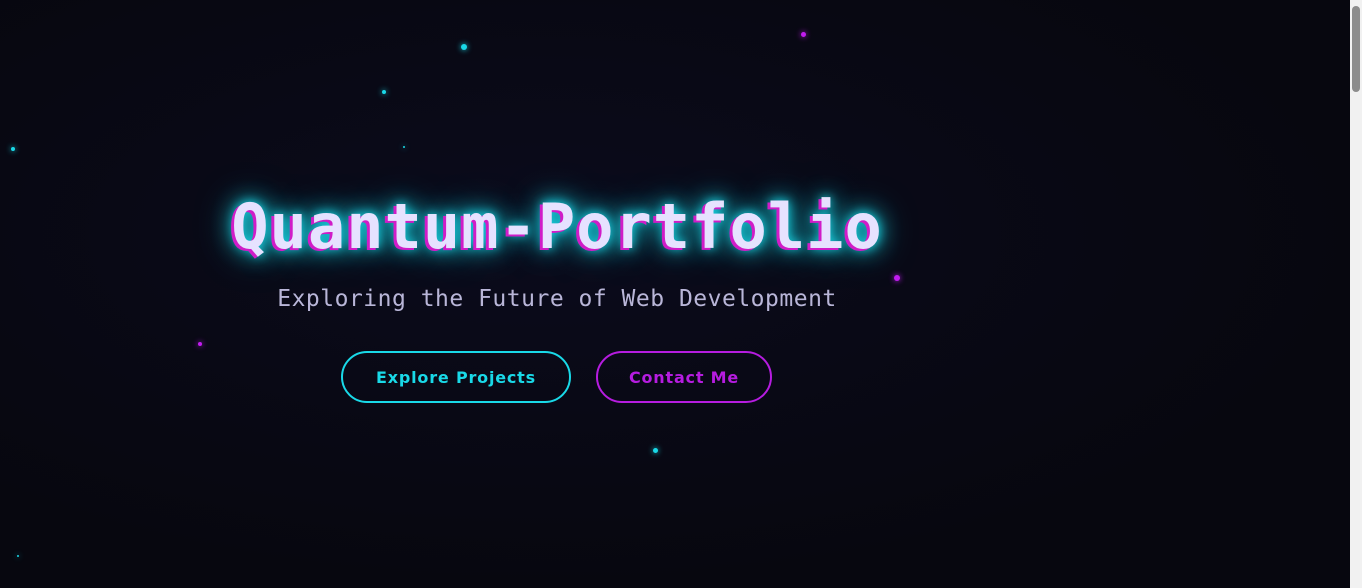 The height and width of the screenshot is (588, 1362). What do you see at coordinates (557, 226) in the screenshot?
I see `hero-title: Quantum-Portfolio` at bounding box center [557, 226].